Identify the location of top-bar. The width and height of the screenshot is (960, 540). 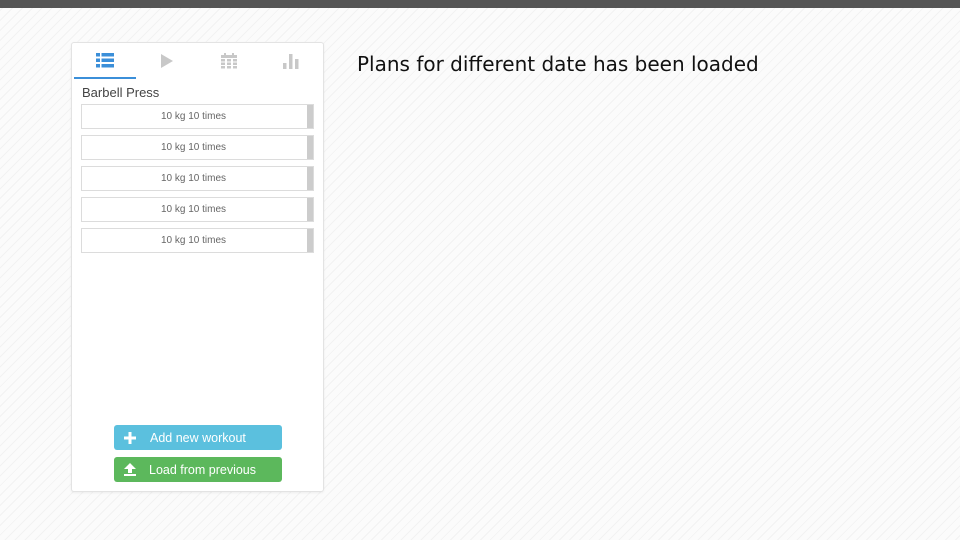
(480, 4).